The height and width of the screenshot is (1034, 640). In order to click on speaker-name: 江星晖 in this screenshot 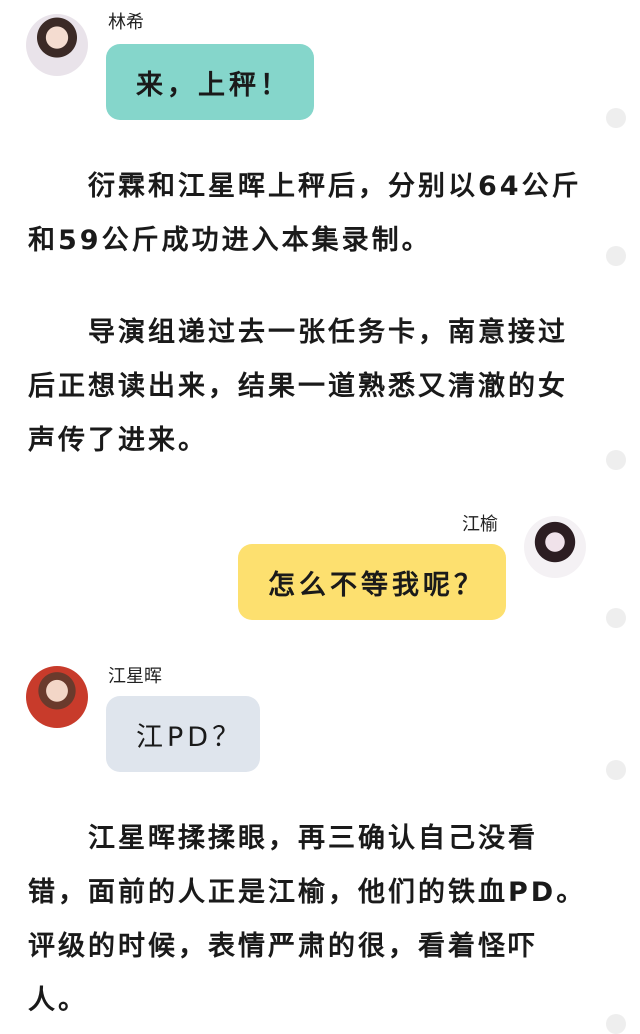, I will do `click(135, 676)`.